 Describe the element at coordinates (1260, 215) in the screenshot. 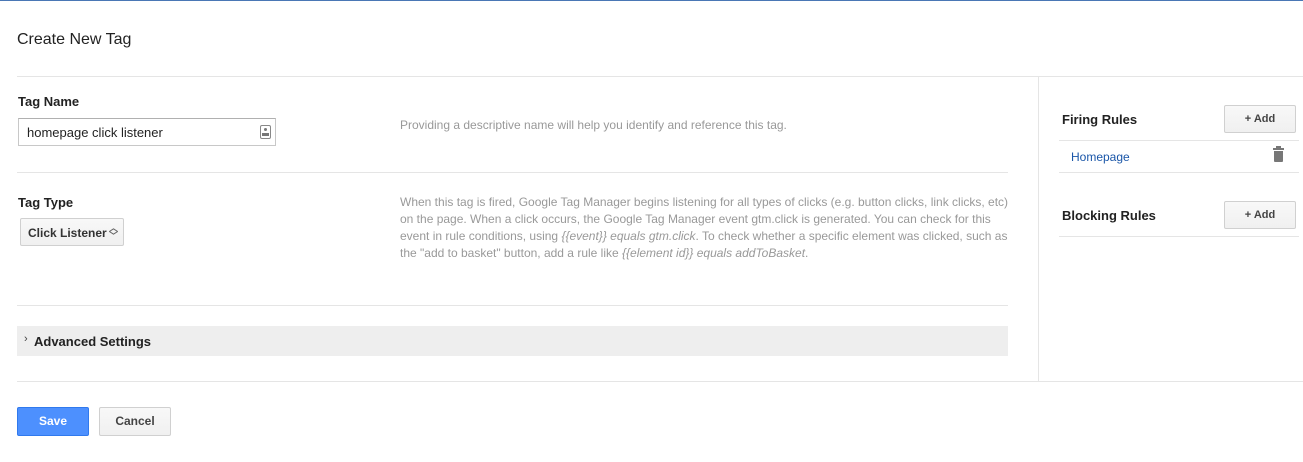

I see `add-blocking-rule-button: + Add` at that location.